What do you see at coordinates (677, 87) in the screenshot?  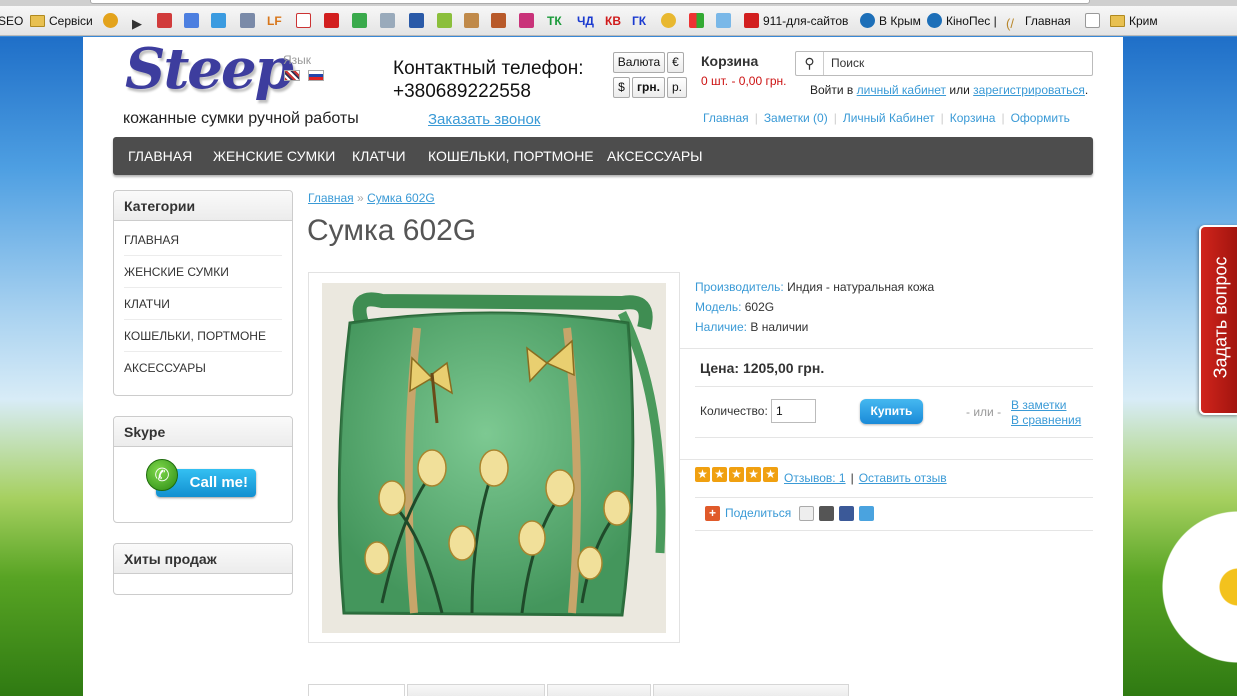 I see `currency-rub-button: р.` at bounding box center [677, 87].